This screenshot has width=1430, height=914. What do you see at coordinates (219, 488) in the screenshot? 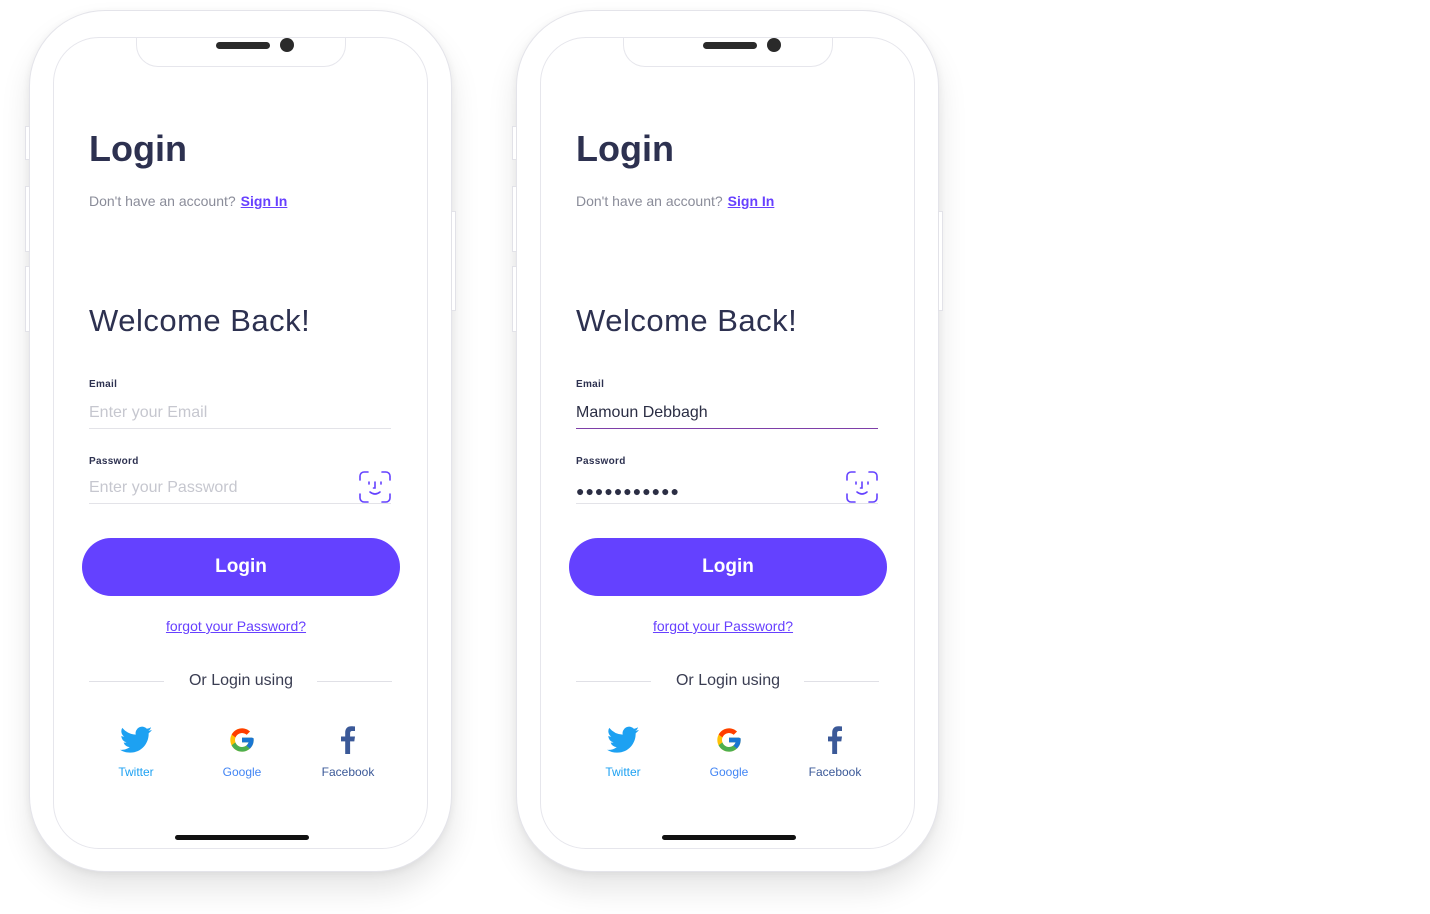
I see `password-input` at bounding box center [219, 488].